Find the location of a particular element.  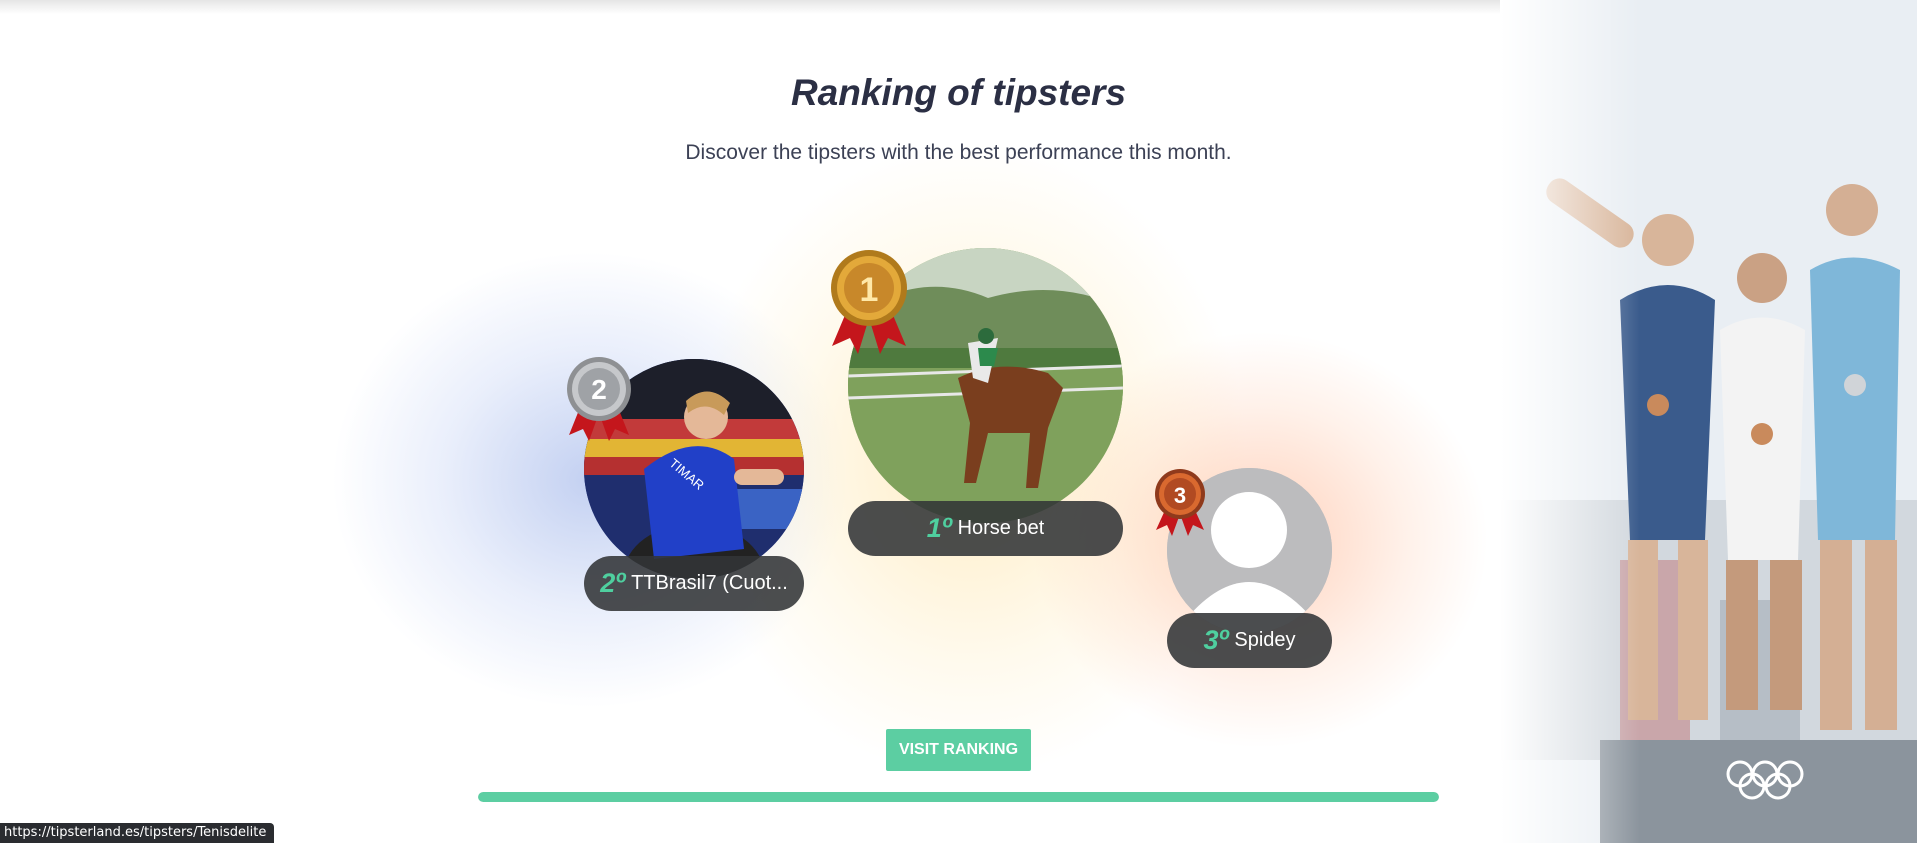

gold-medal-icon: 1 is located at coordinates (869, 302).